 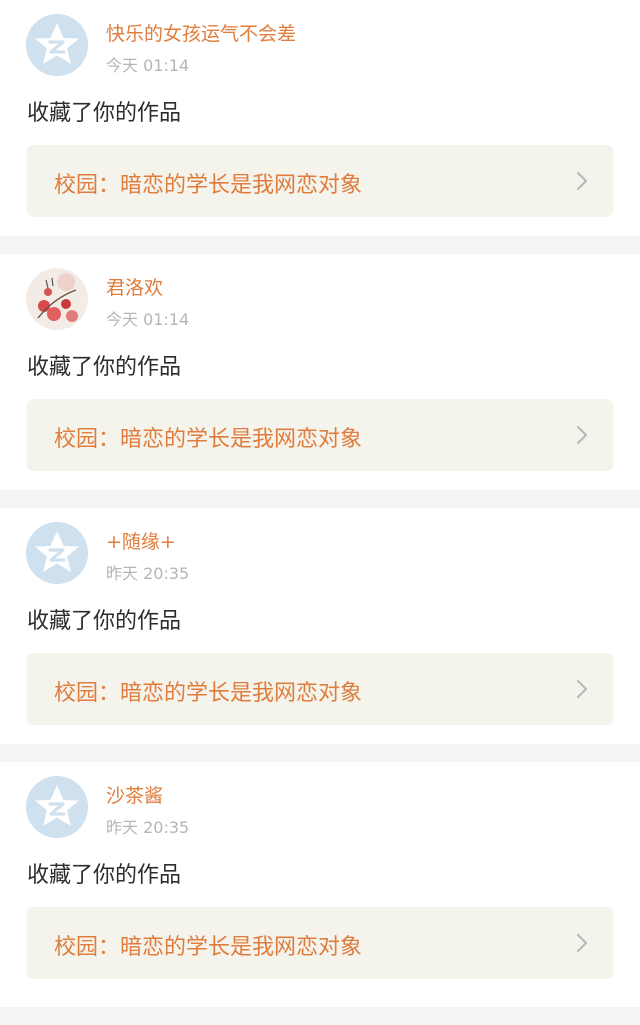 What do you see at coordinates (134, 794) in the screenshot?
I see `user-name: 沙茶酱` at bounding box center [134, 794].